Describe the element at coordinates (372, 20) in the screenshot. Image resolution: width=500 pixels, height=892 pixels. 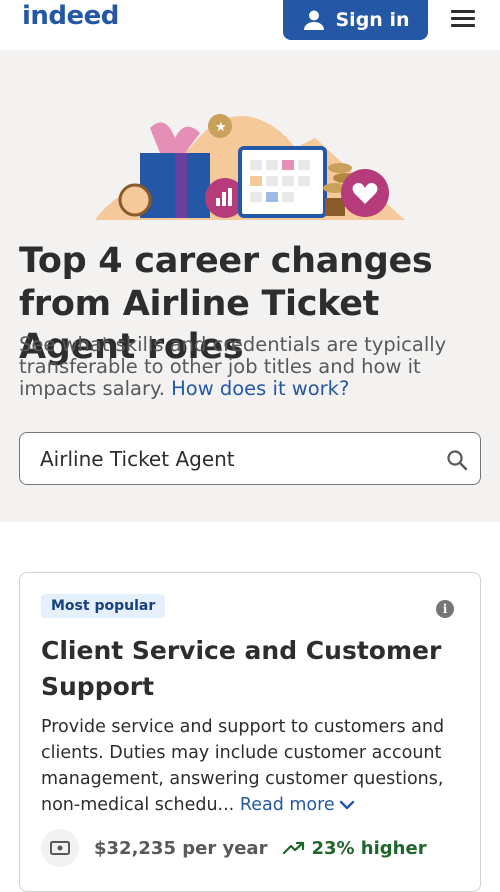
I see `sign-in-label: Sign in` at that location.